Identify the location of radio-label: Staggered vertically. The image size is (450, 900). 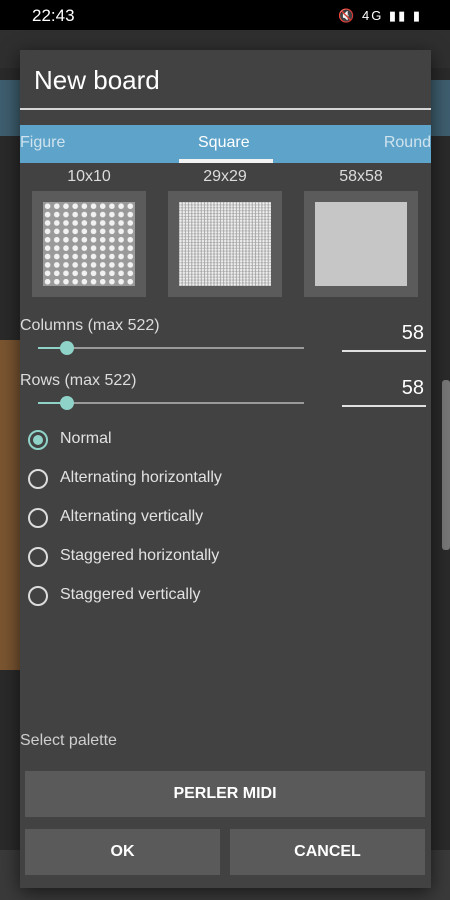
(130, 594).